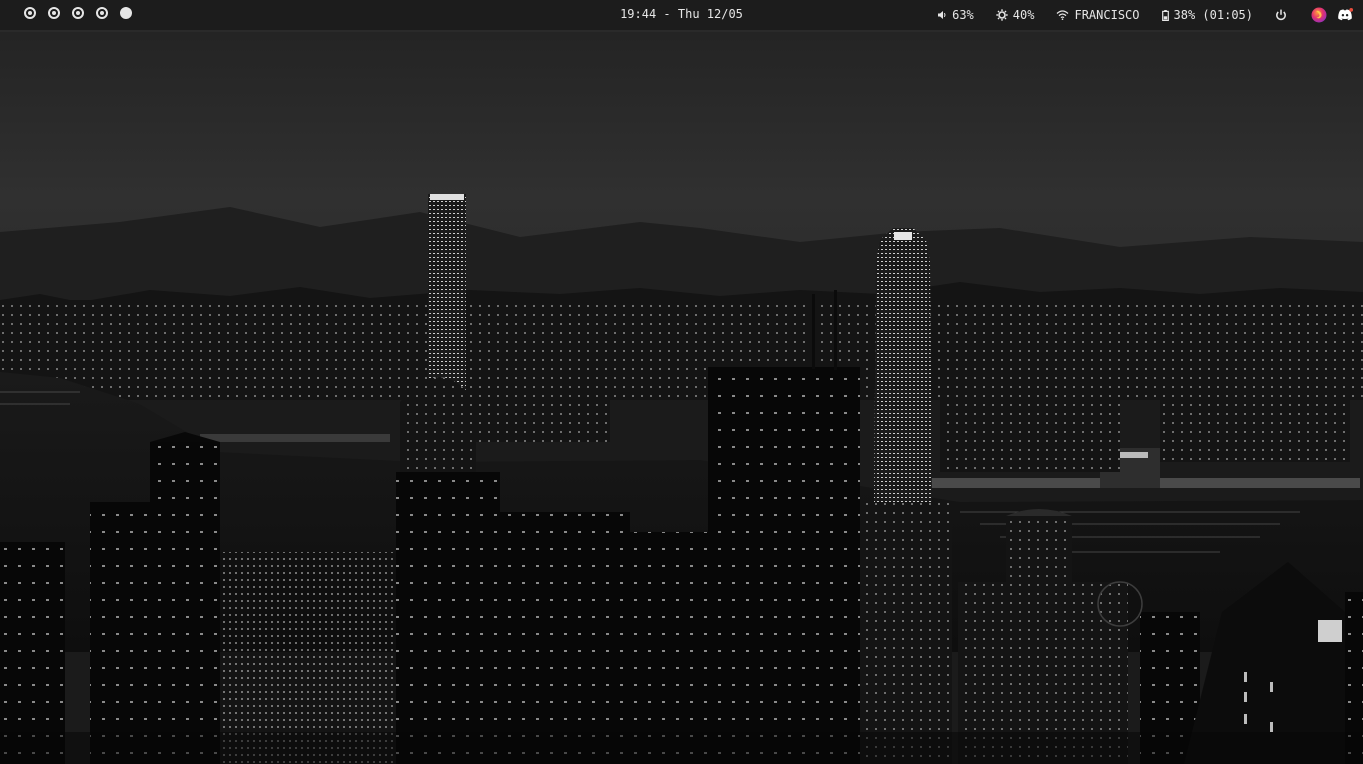 The height and width of the screenshot is (764, 1363). I want to click on power-icon, so click(1281, 15).